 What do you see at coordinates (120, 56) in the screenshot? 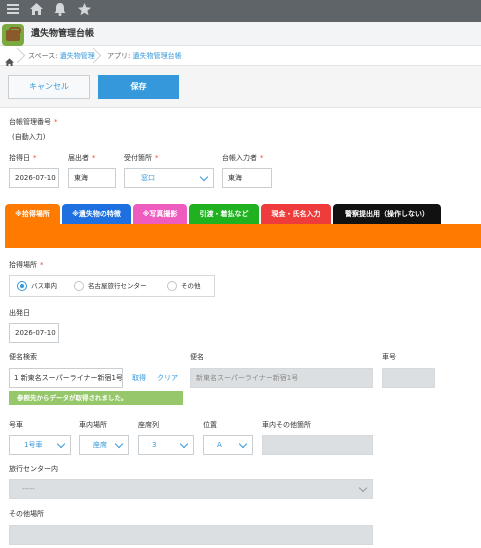
I see `breadcrumb-app-prefix: アプリ:` at bounding box center [120, 56].